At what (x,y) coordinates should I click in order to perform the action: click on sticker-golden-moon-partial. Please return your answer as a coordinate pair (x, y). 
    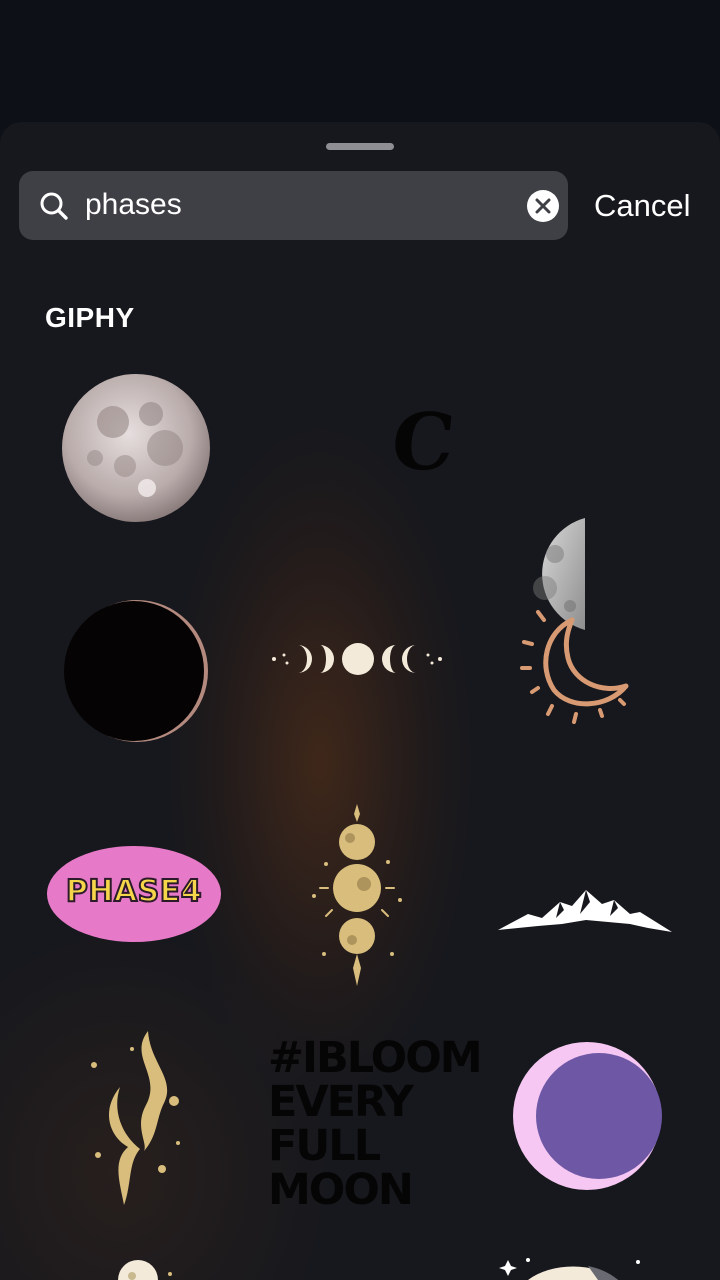
    Looking at the image, I should click on (160, 1270).